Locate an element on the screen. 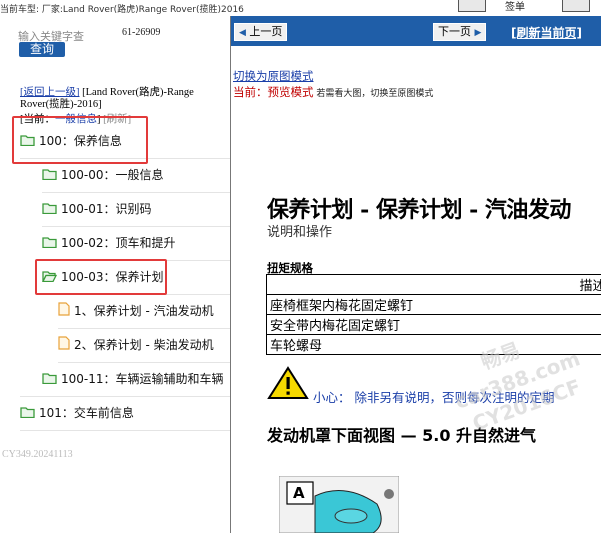 The image size is (601, 537). table-cell: 安全带内梅花固定螺钉 is located at coordinates (434, 325).